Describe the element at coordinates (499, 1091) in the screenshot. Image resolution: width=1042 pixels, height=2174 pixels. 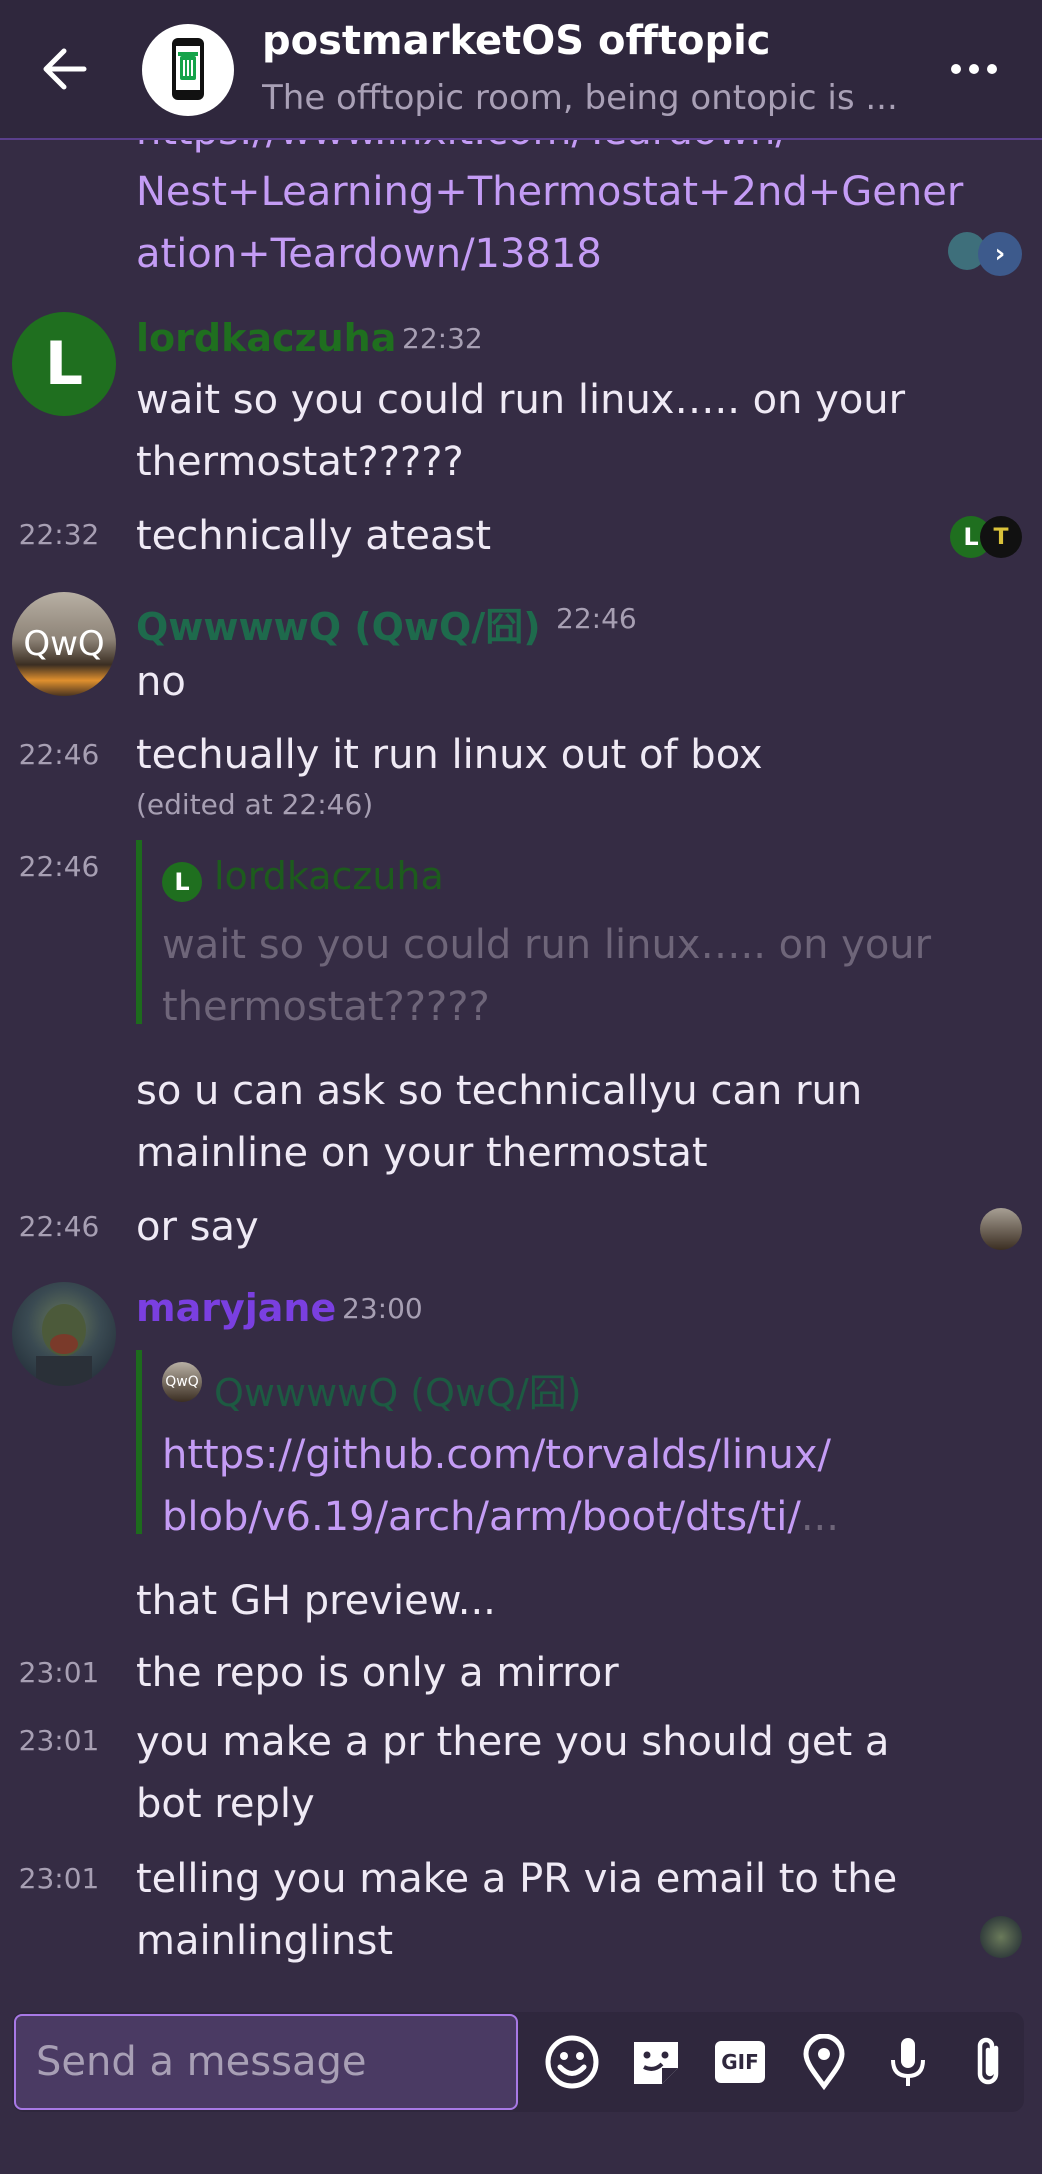
I see `message-text: so u can ask so technicallyu can run` at that location.